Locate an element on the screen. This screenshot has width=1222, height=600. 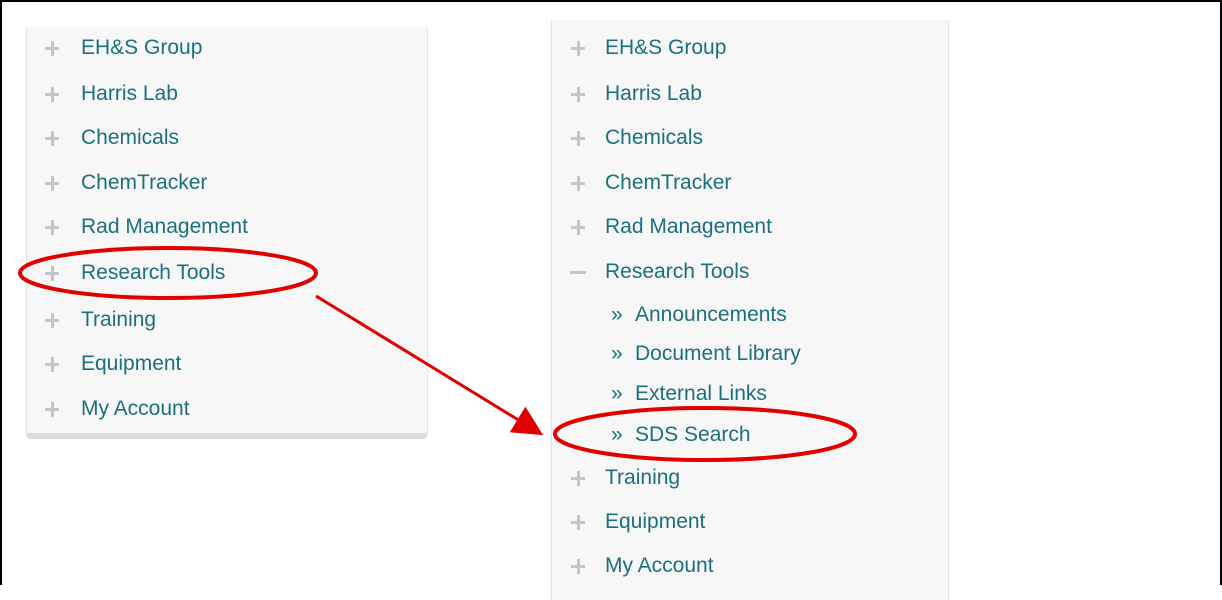
submenu-item-sds-search: » SDS Search is located at coordinates (681, 435).